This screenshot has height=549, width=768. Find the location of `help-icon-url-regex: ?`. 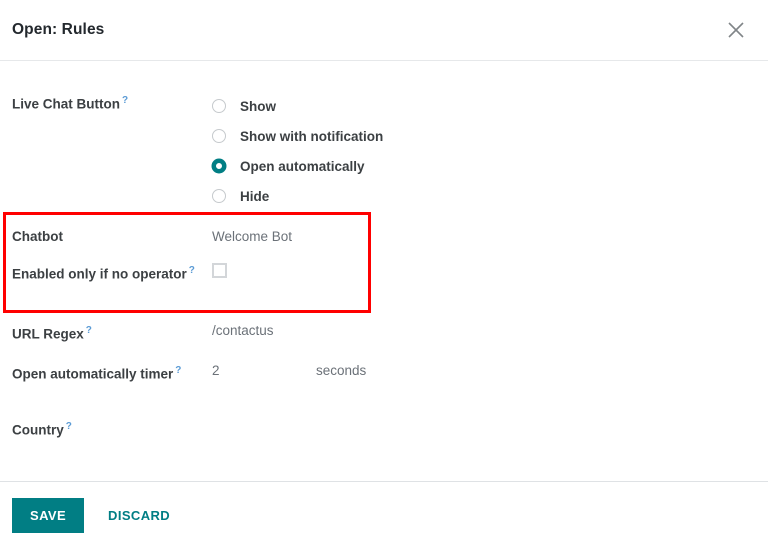

help-icon-url-regex: ? is located at coordinates (89, 330).